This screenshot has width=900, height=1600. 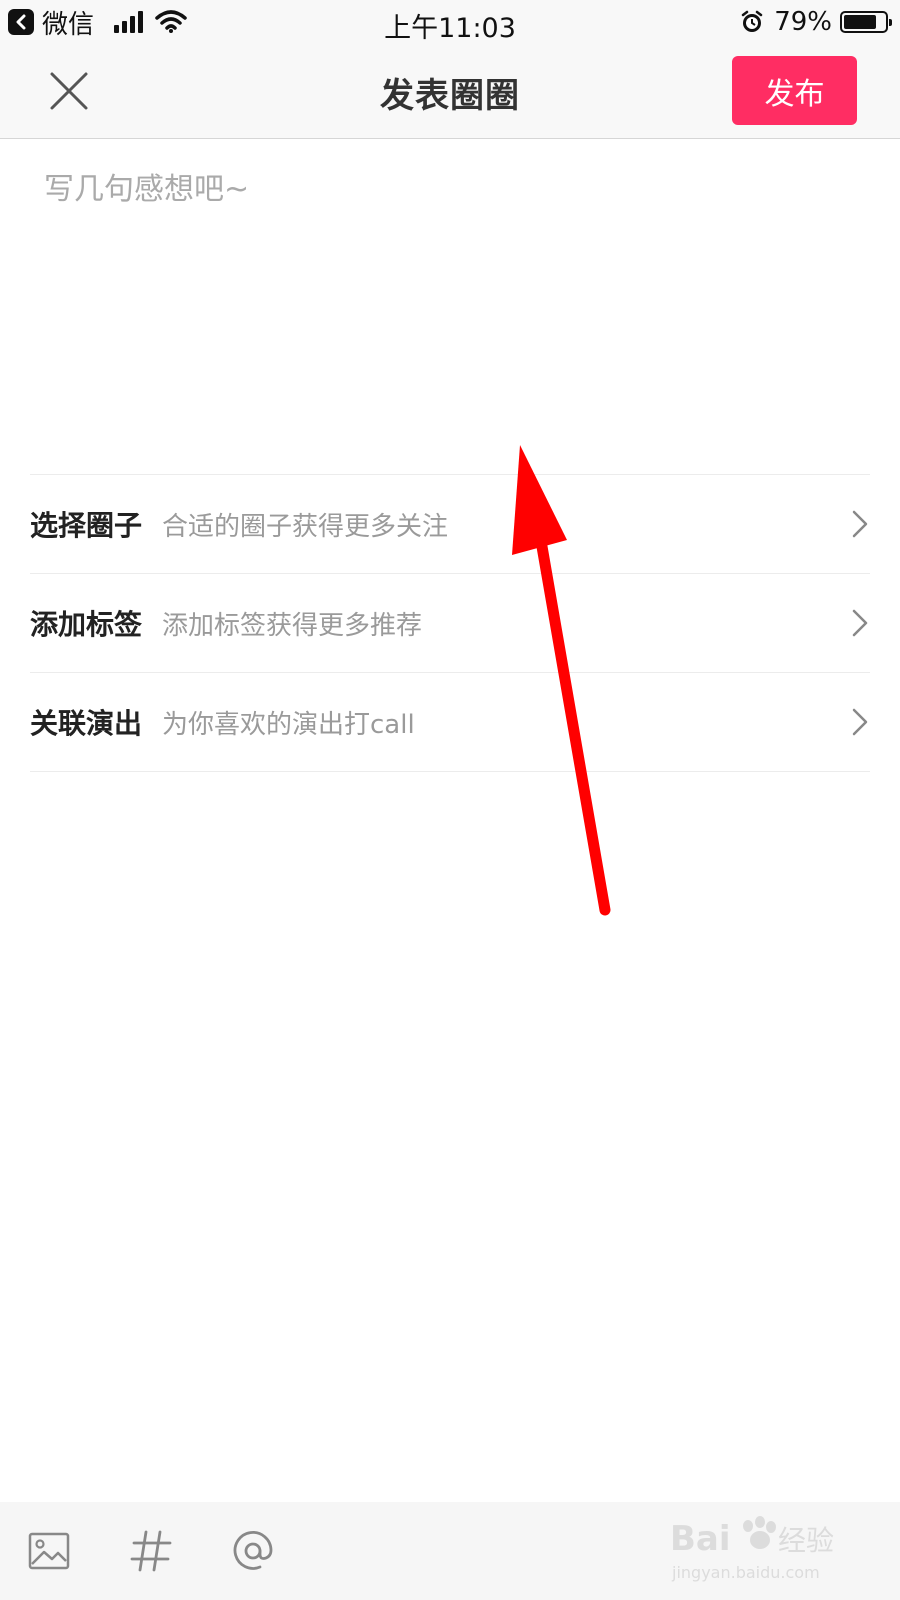 I want to click on option-link-show: 关联演出 为你喜欢的演出打call, so click(x=450, y=722).